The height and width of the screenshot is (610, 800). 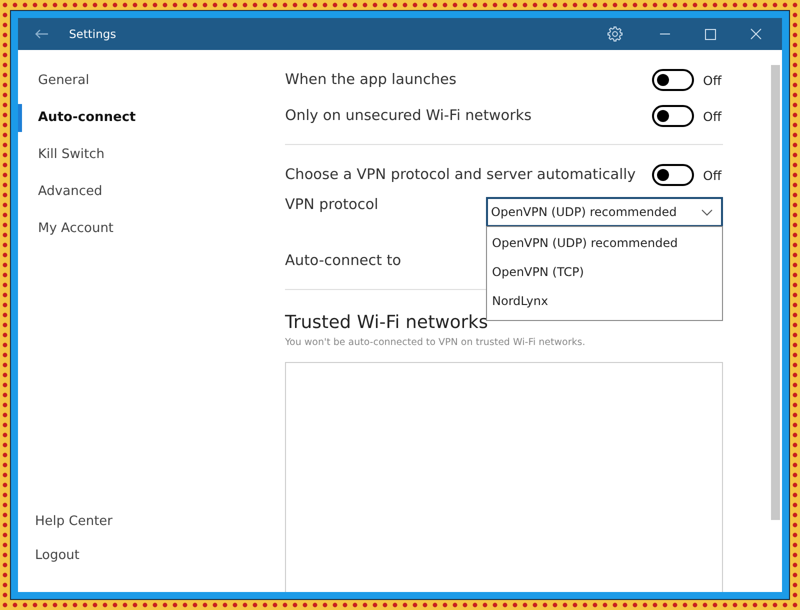 What do you see at coordinates (343, 261) in the screenshot?
I see `setting-label: Auto-connect to` at bounding box center [343, 261].